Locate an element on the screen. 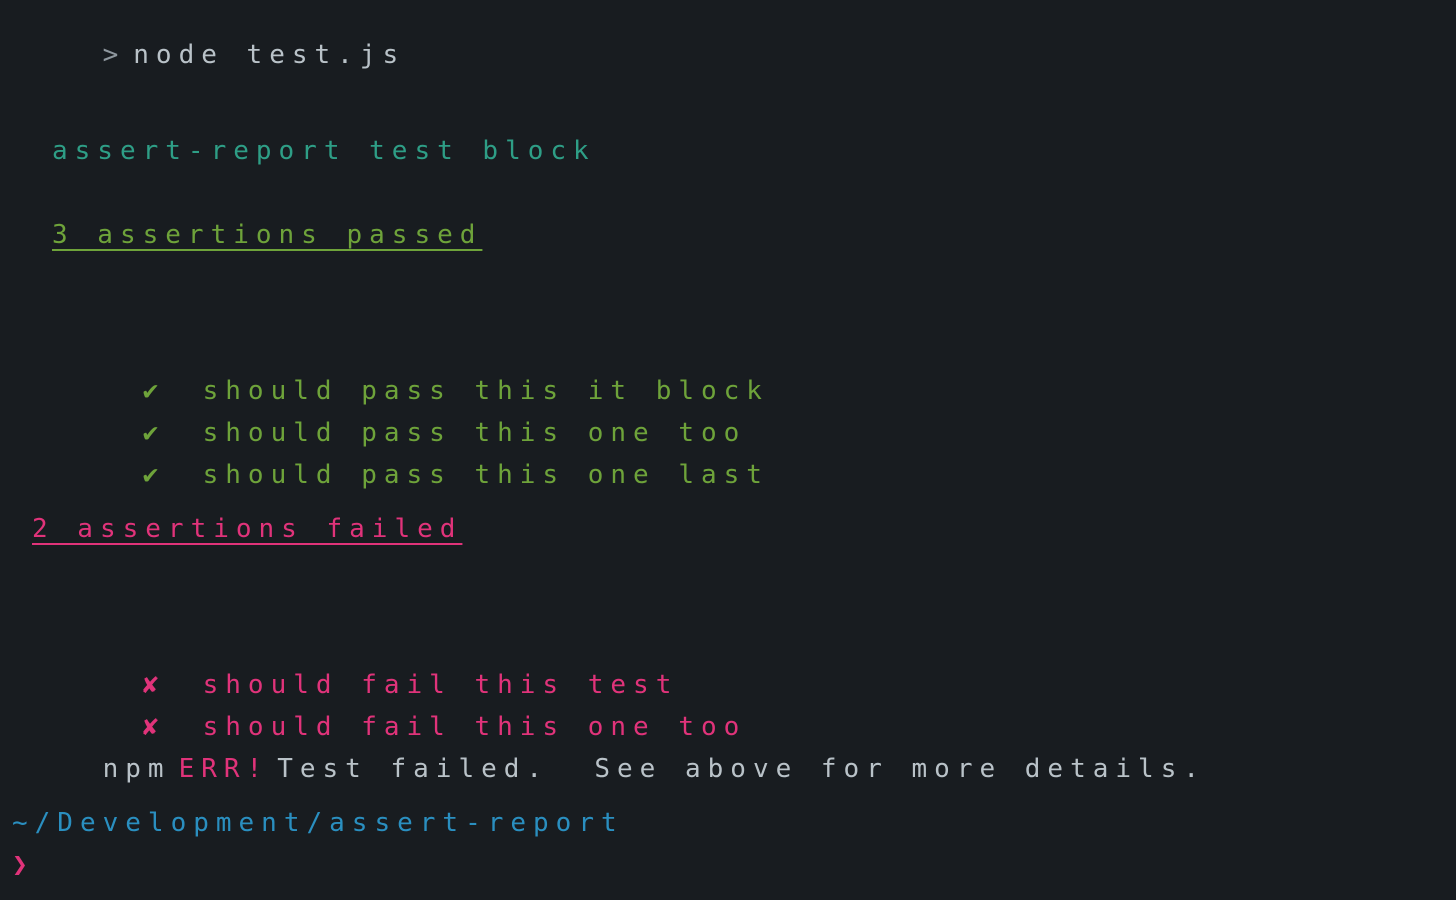 The height and width of the screenshot is (900, 1456). error-message: Test failed. See above for more details. is located at coordinates (742, 769).